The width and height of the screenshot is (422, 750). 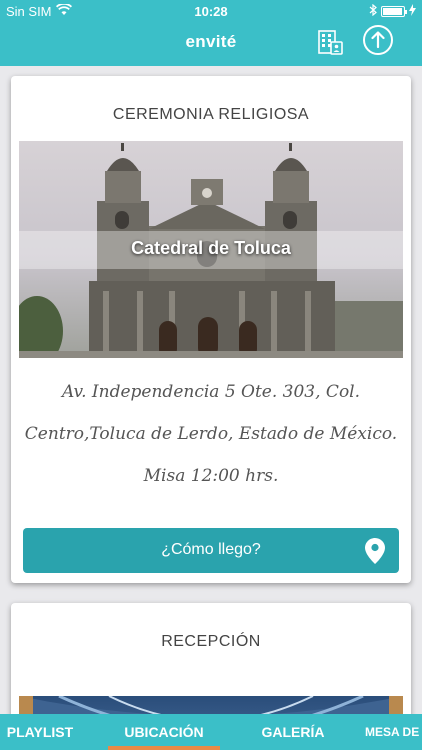 I want to click on address-line: Av. Independencia 5 Ote. 303, Col., so click(x=211, y=392).